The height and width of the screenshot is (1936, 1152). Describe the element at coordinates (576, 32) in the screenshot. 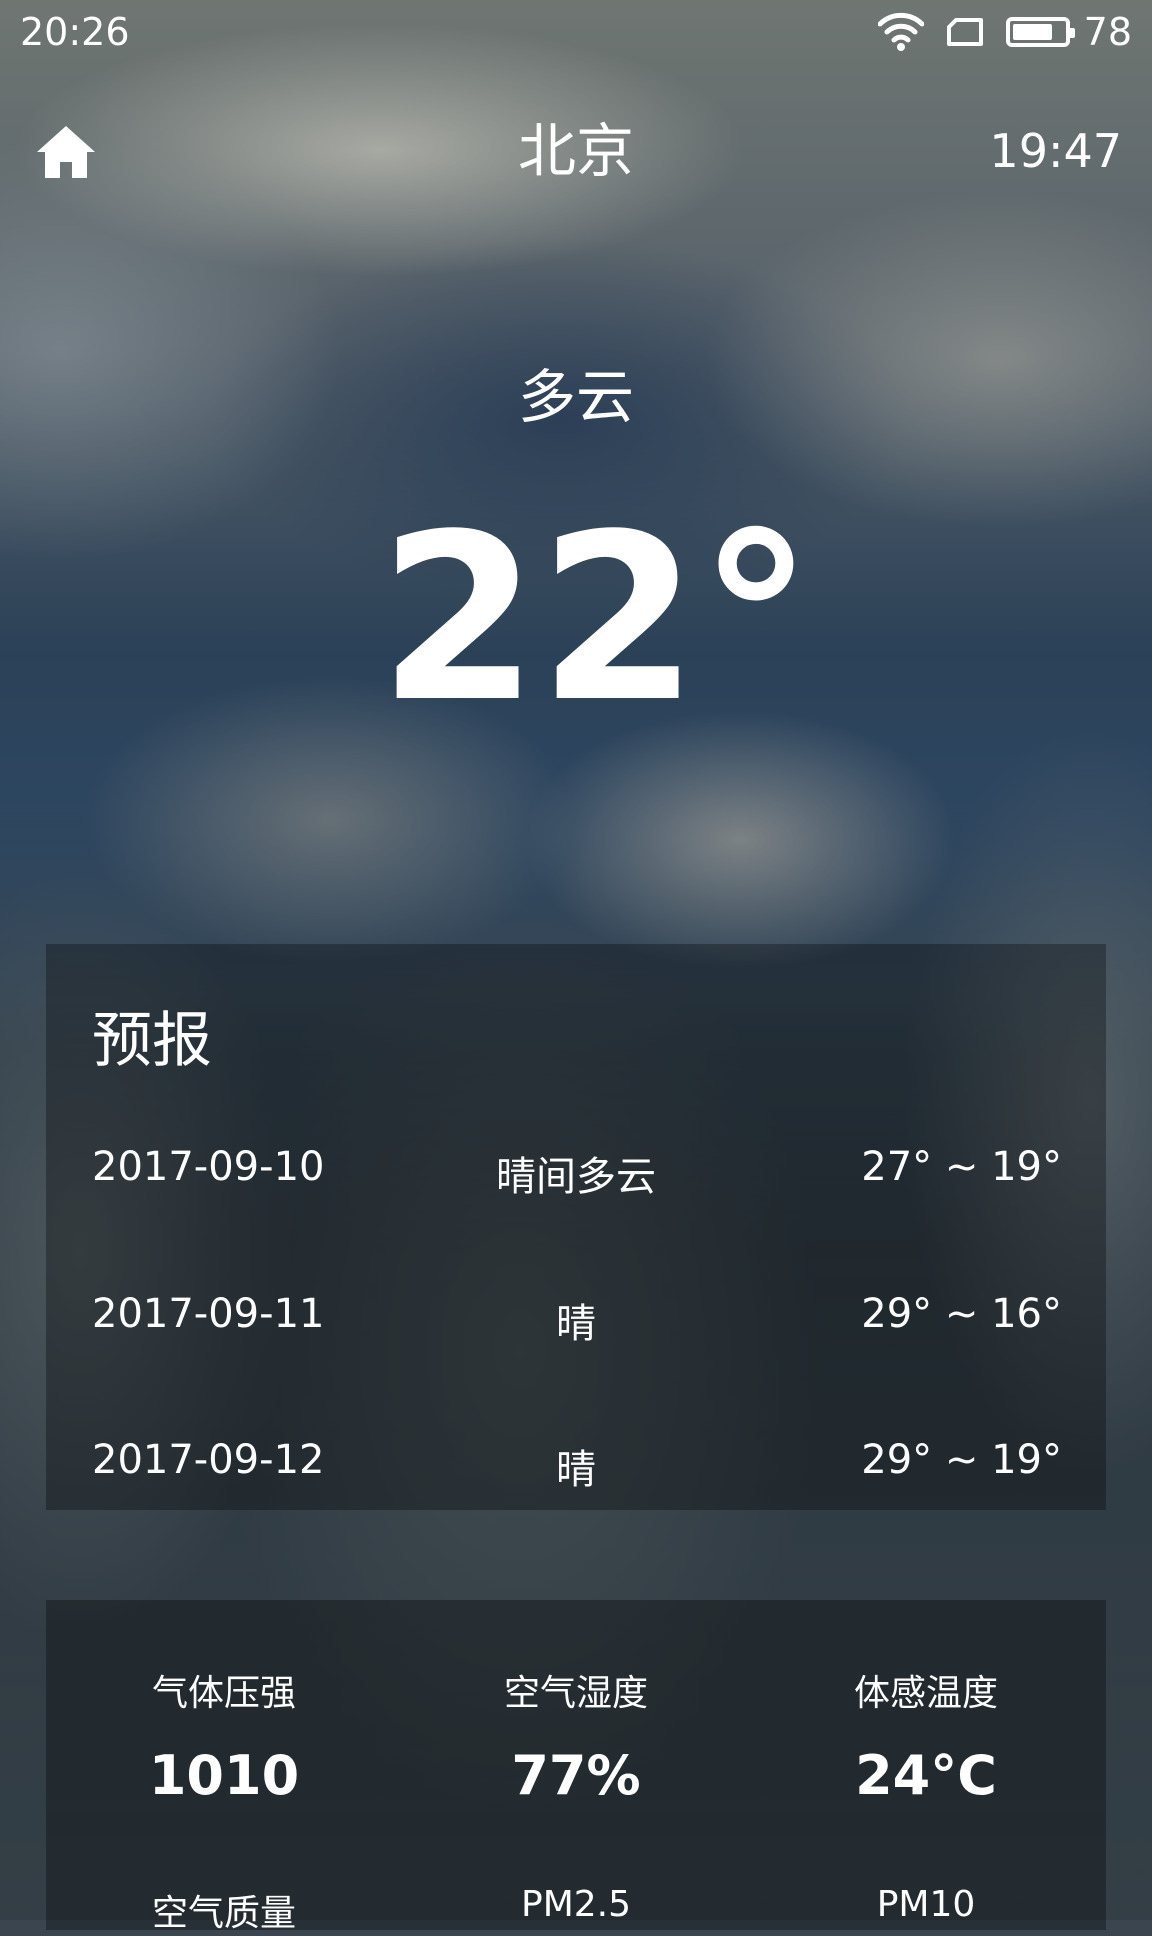

I see `status-bar: 20:26 78` at that location.